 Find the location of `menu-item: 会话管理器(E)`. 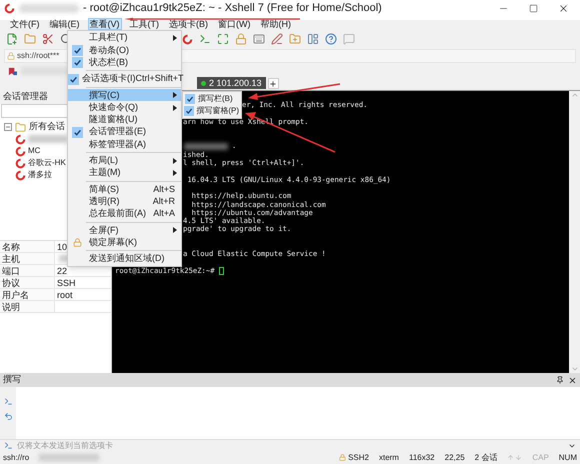

menu-item: 会话管理器(E) is located at coordinates (124, 132).